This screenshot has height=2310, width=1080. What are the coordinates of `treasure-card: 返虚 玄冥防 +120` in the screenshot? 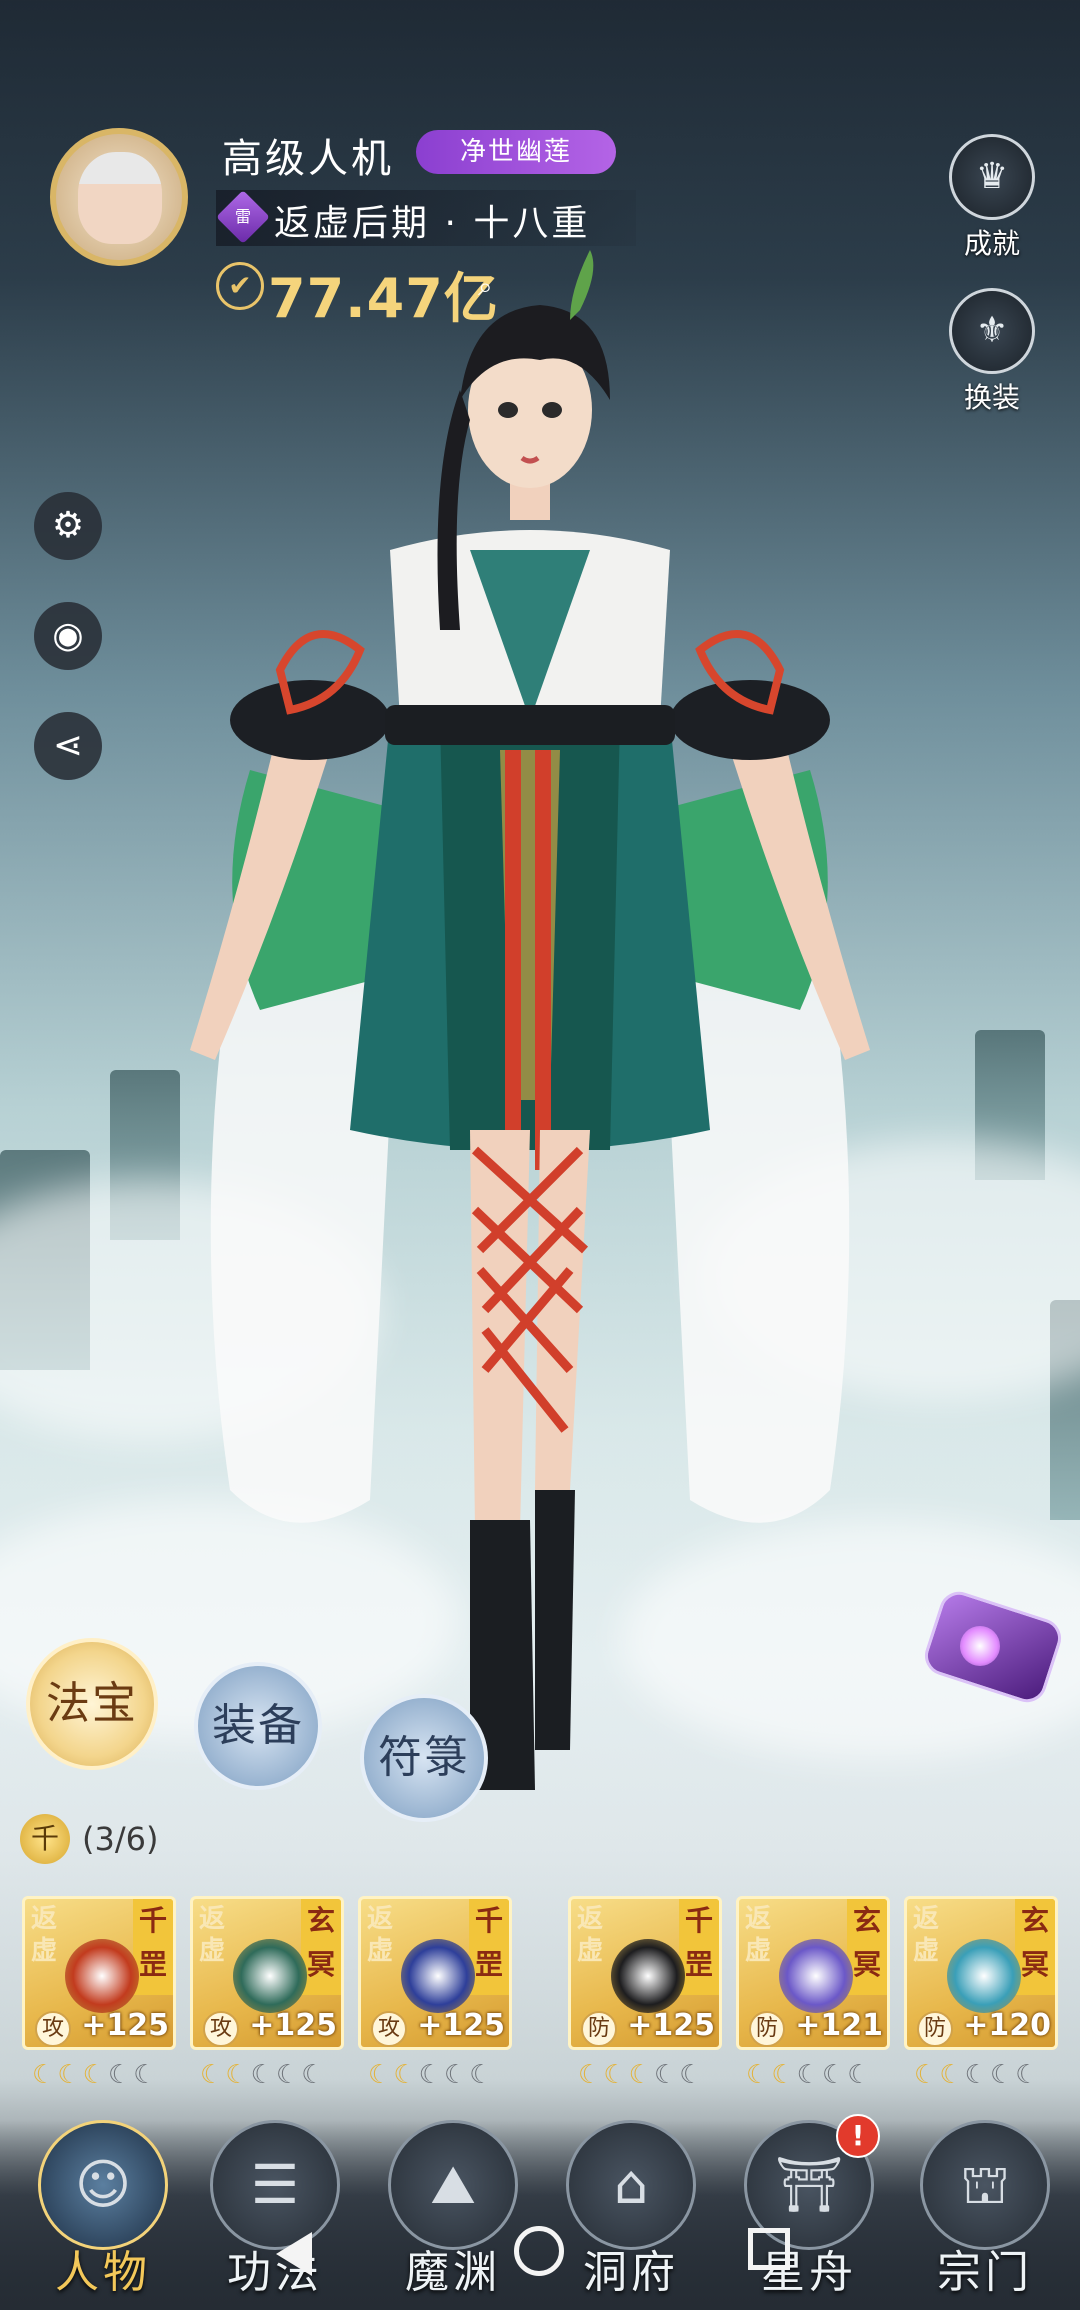 It's located at (981, 1973).